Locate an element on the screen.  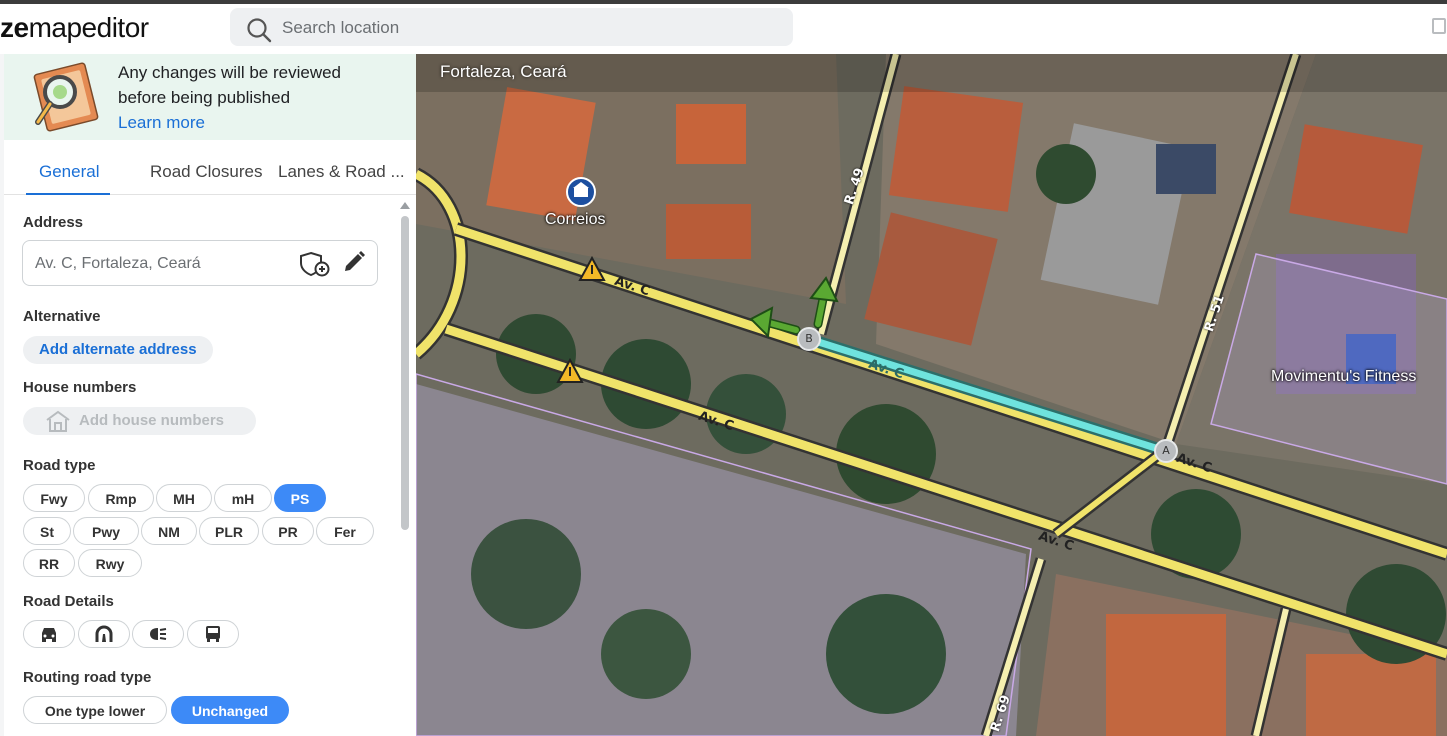
road-type-rr: RR is located at coordinates (49, 563).